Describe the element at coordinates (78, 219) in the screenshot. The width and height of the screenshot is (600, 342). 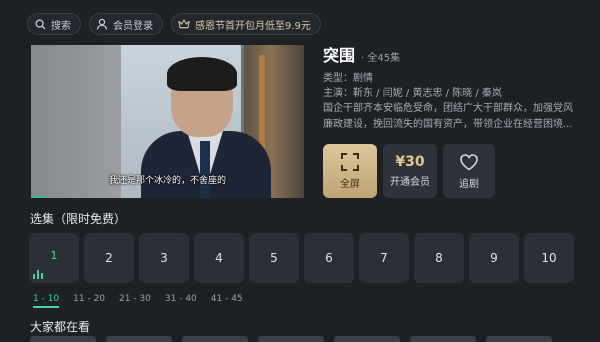
I see `episodes-title: 选集（限时免费）` at that location.